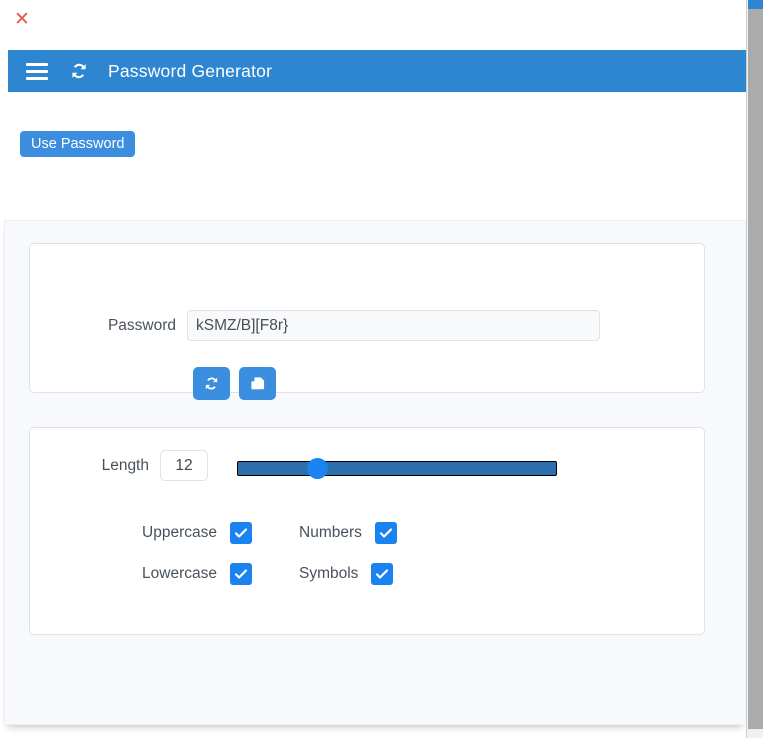 This screenshot has width=763, height=738. What do you see at coordinates (125, 465) in the screenshot?
I see `length-label: Length` at bounding box center [125, 465].